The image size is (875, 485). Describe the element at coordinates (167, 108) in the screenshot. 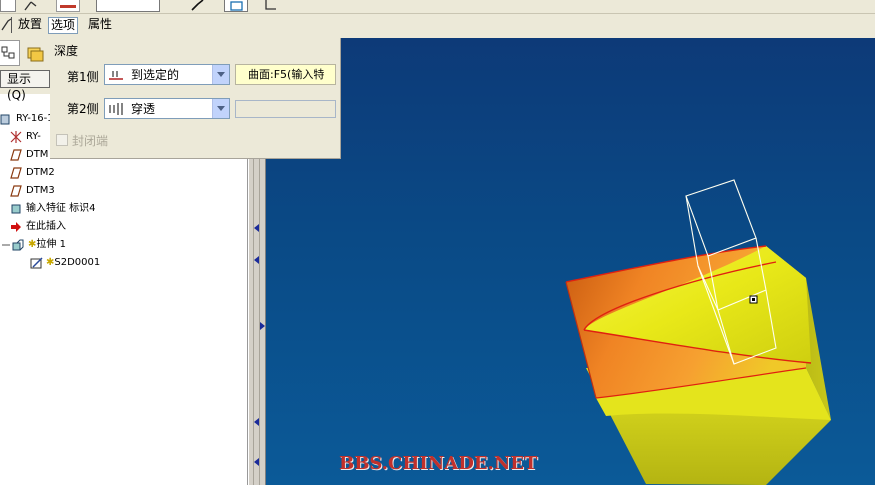

I see `side2-depth-select: 穿透` at that location.